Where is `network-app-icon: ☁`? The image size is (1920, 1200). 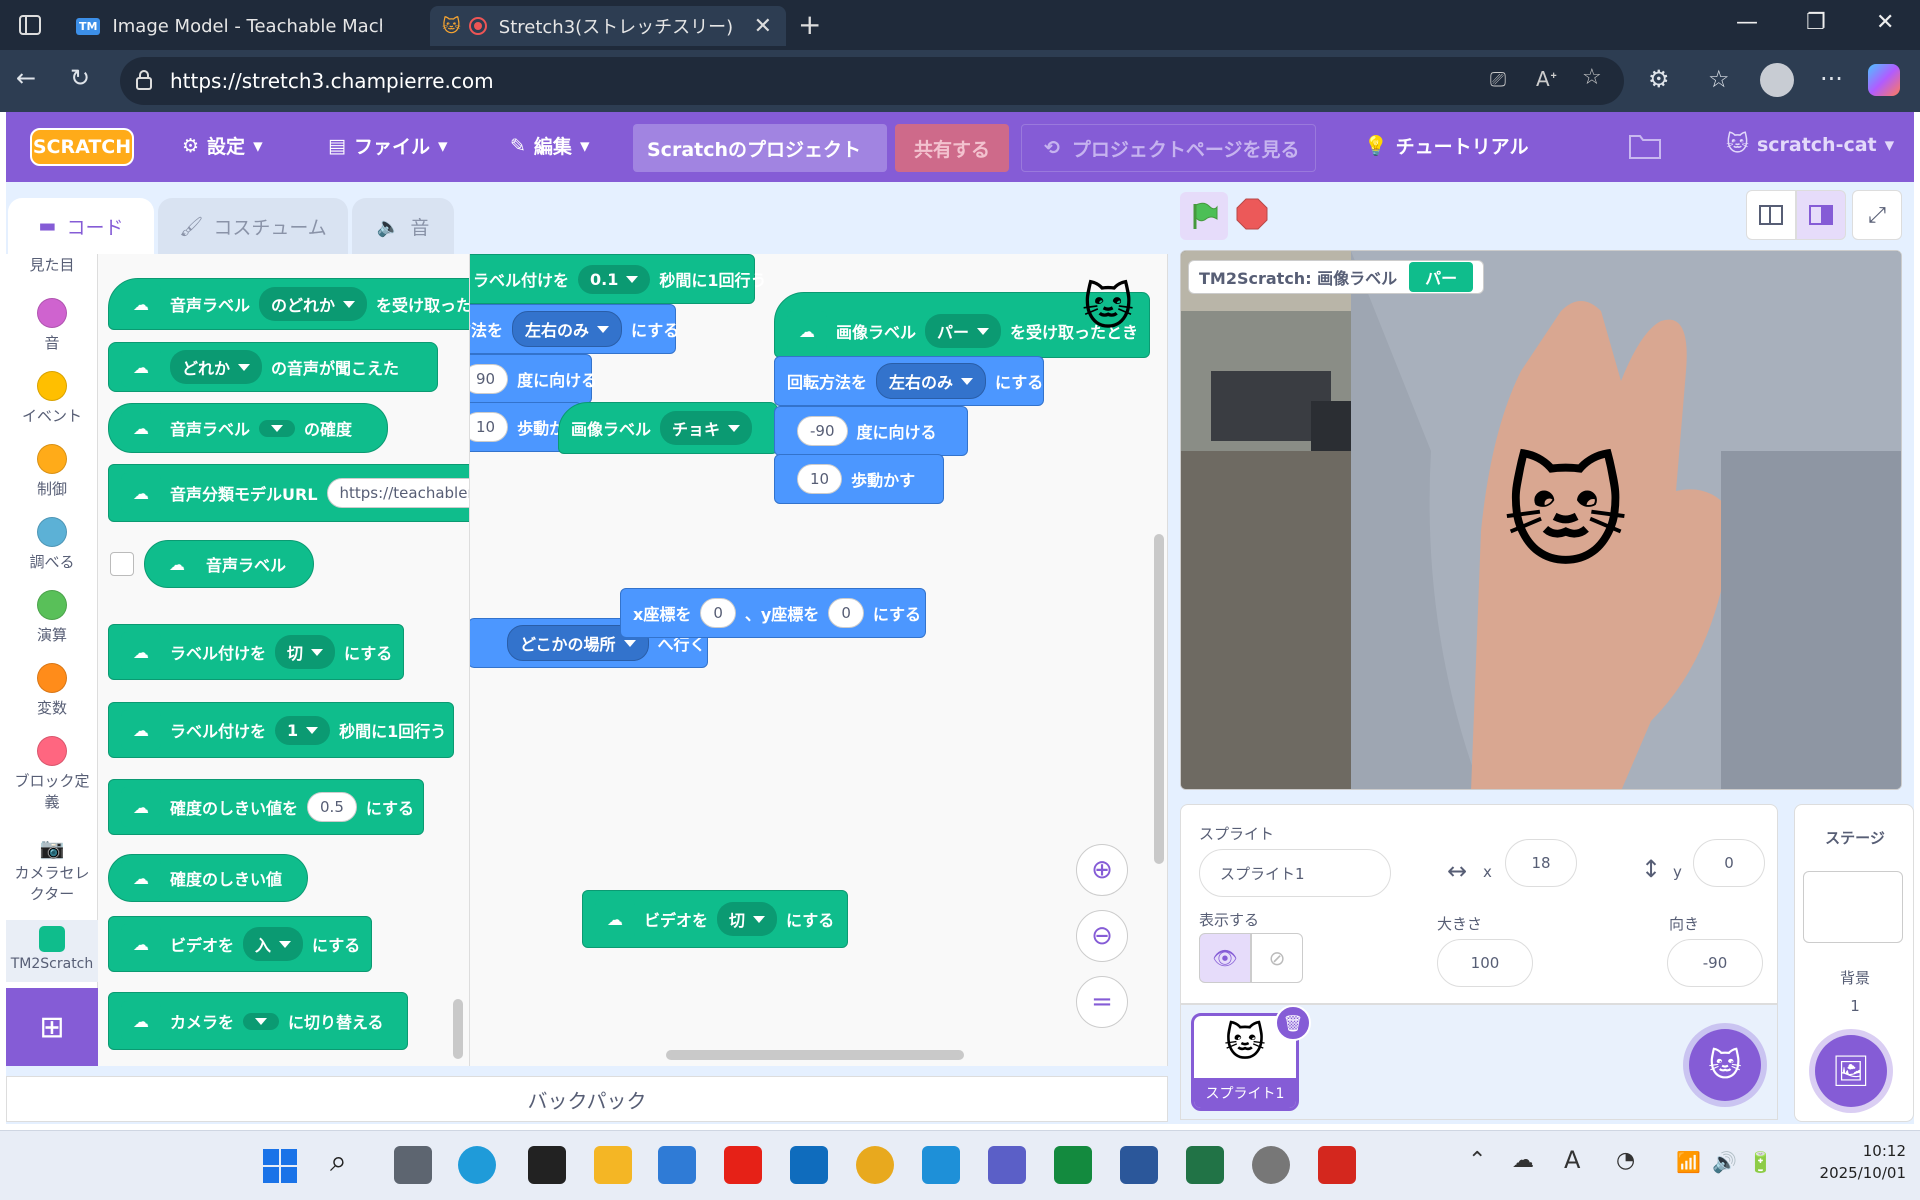 network-app-icon: ☁ is located at coordinates (1523, 1160).